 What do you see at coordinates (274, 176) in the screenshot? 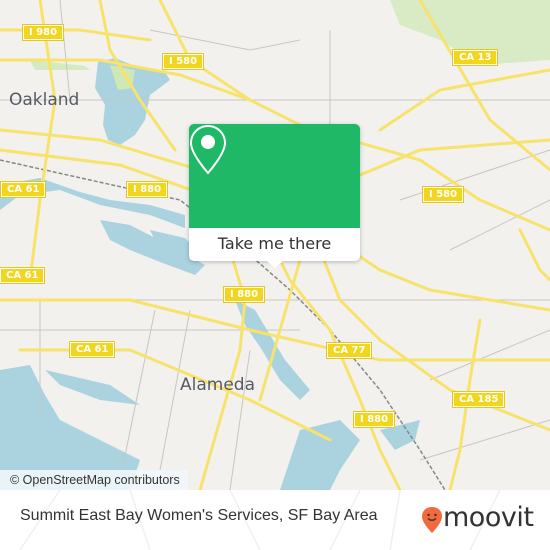
I see `popup-header` at bounding box center [274, 176].